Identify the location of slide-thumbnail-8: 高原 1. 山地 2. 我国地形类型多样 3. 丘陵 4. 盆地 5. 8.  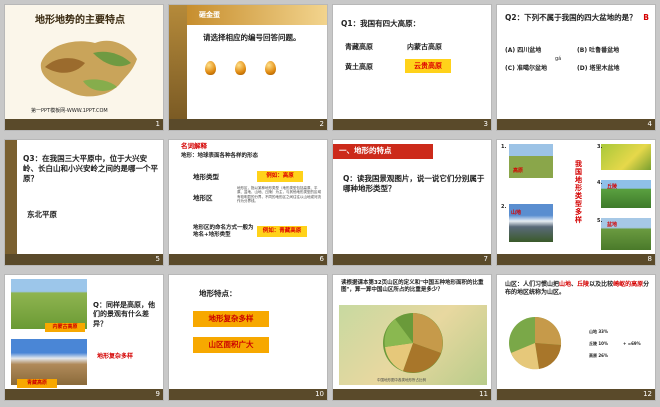
(576, 202).